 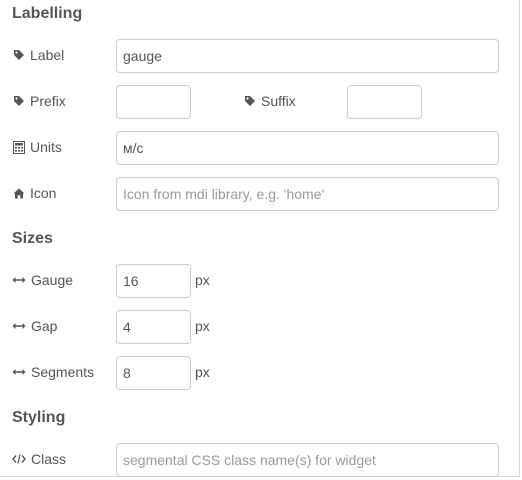 What do you see at coordinates (384, 102) in the screenshot?
I see `suffix-input` at bounding box center [384, 102].